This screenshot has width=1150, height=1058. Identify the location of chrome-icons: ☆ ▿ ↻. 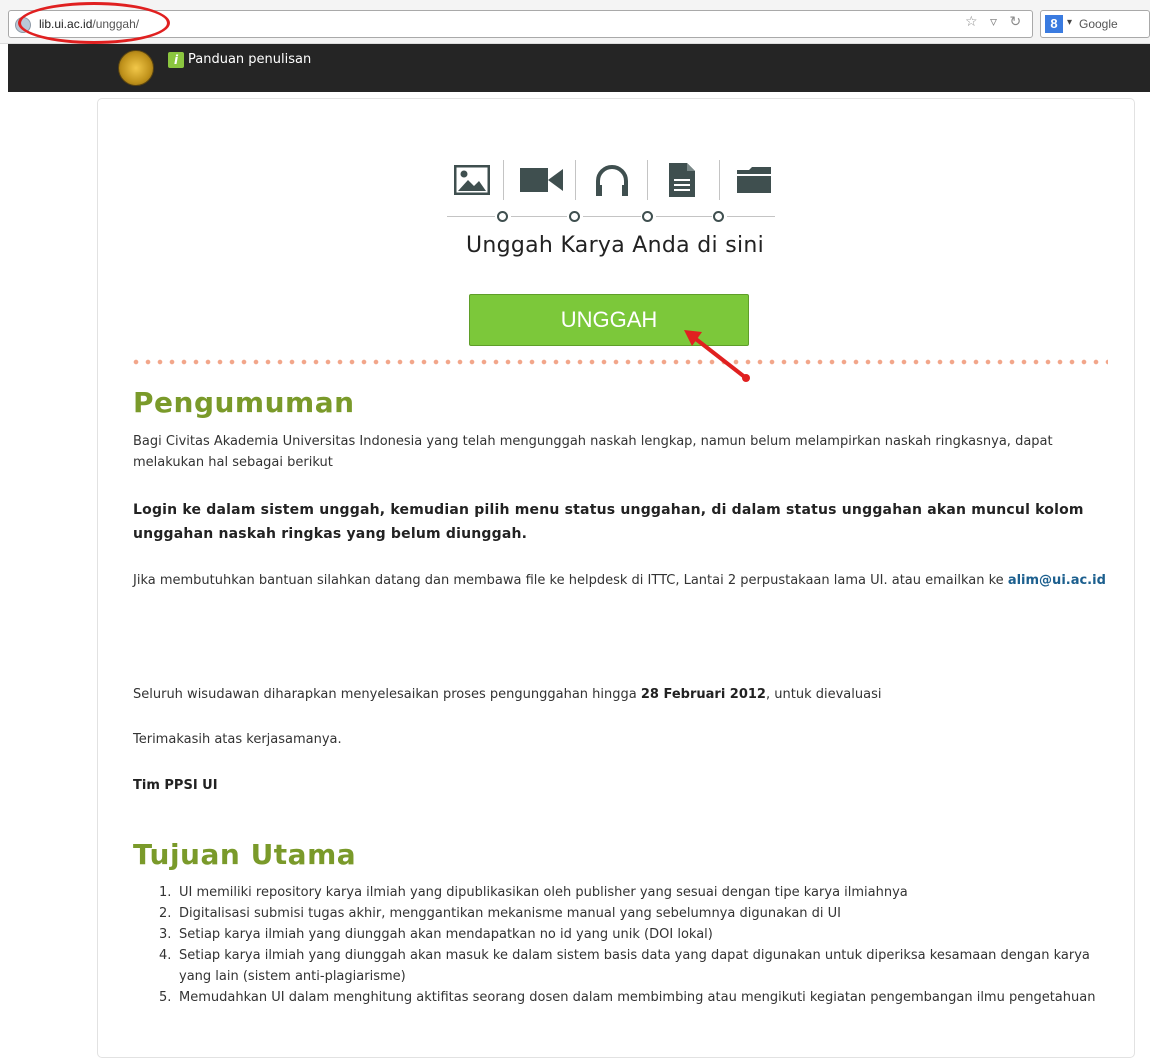
(997, 22).